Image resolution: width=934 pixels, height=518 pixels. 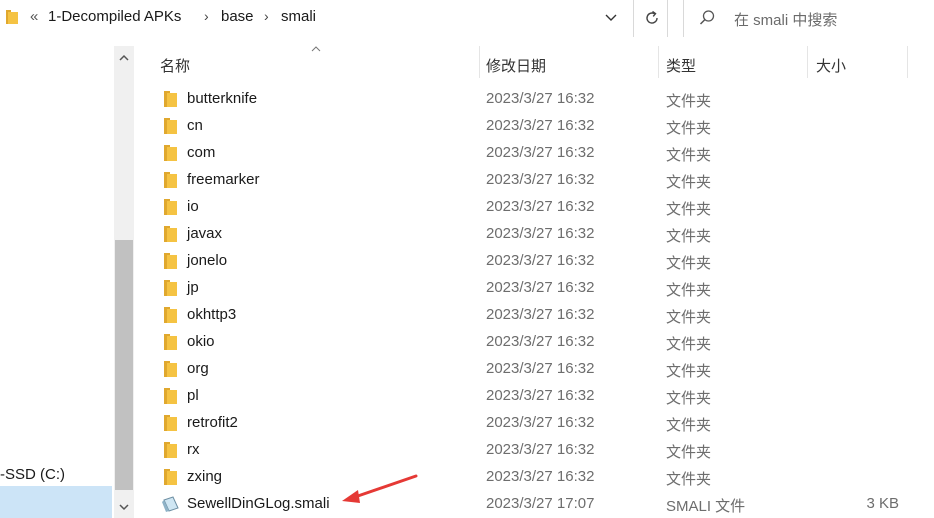 I want to click on file-name: butterknife, so click(x=222, y=98).